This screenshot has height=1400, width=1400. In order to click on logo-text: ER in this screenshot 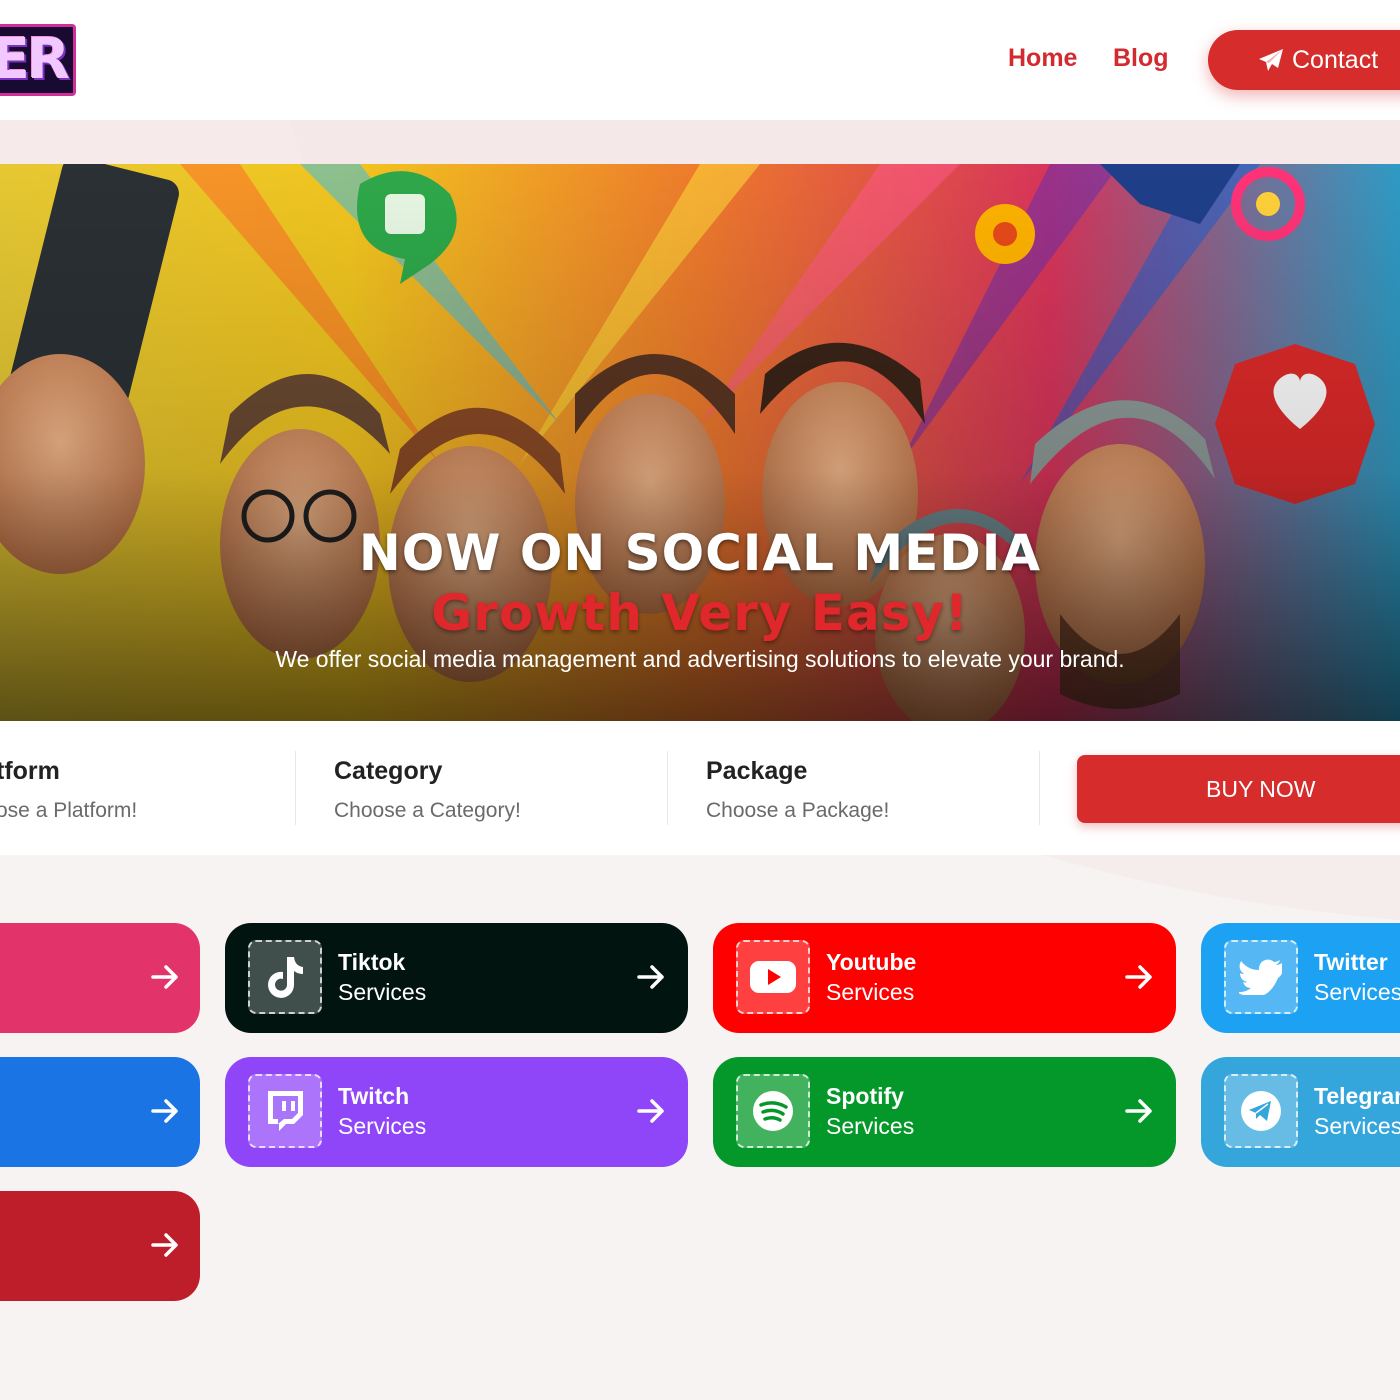, I will do `click(35, 59)`.